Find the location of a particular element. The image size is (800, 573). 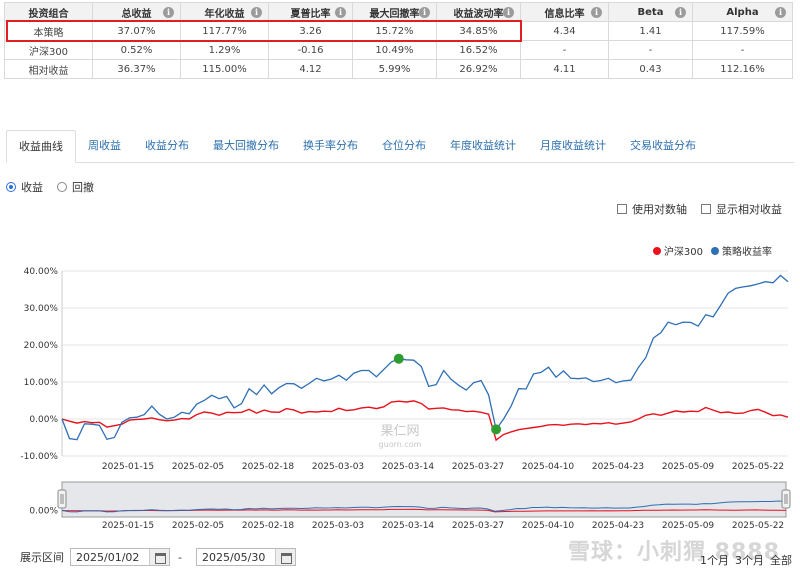

navigator-x-tick-label: 2025-02-05 is located at coordinates (198, 526).